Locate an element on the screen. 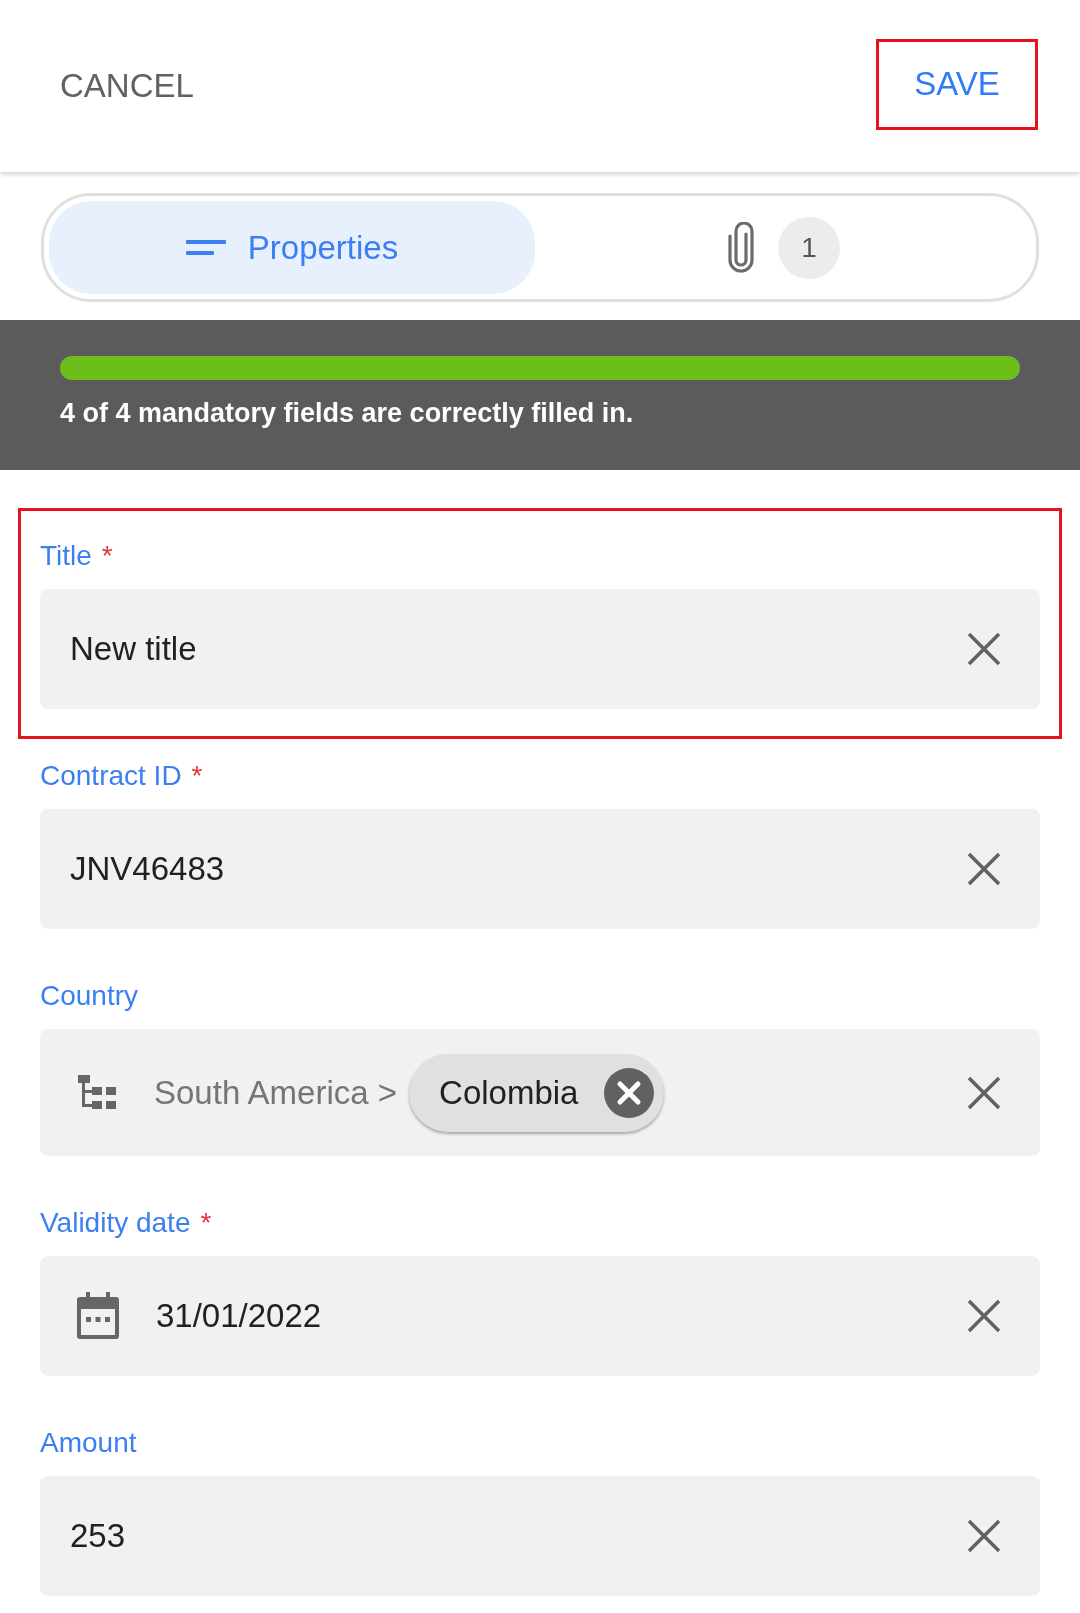 This screenshot has width=1080, height=1613. progress-message: 4 of 4 mandatory fields are correctly filled in. is located at coordinates (347, 413).